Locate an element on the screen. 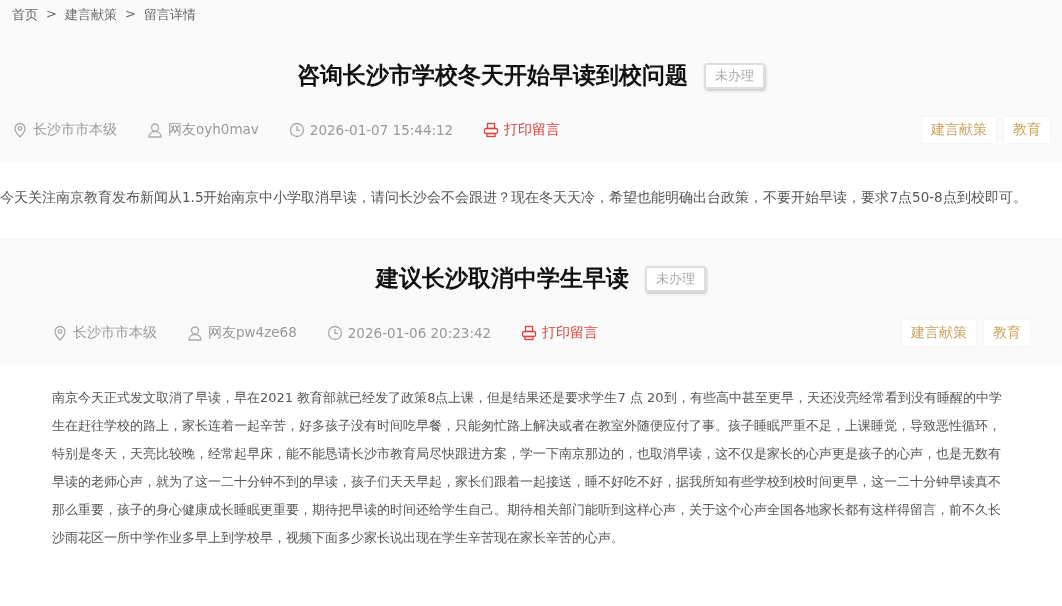 The width and height of the screenshot is (1062, 606). author-text: 网友pw4ze68 is located at coordinates (252, 333).